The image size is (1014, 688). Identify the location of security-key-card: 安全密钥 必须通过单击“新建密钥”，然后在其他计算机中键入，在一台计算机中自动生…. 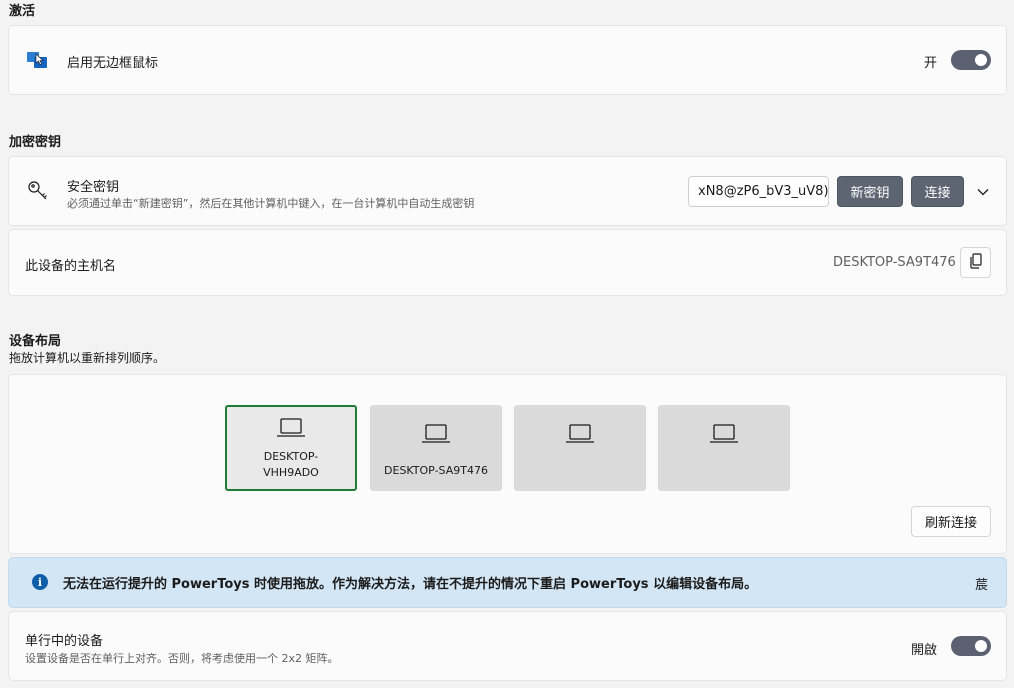
(507, 191).